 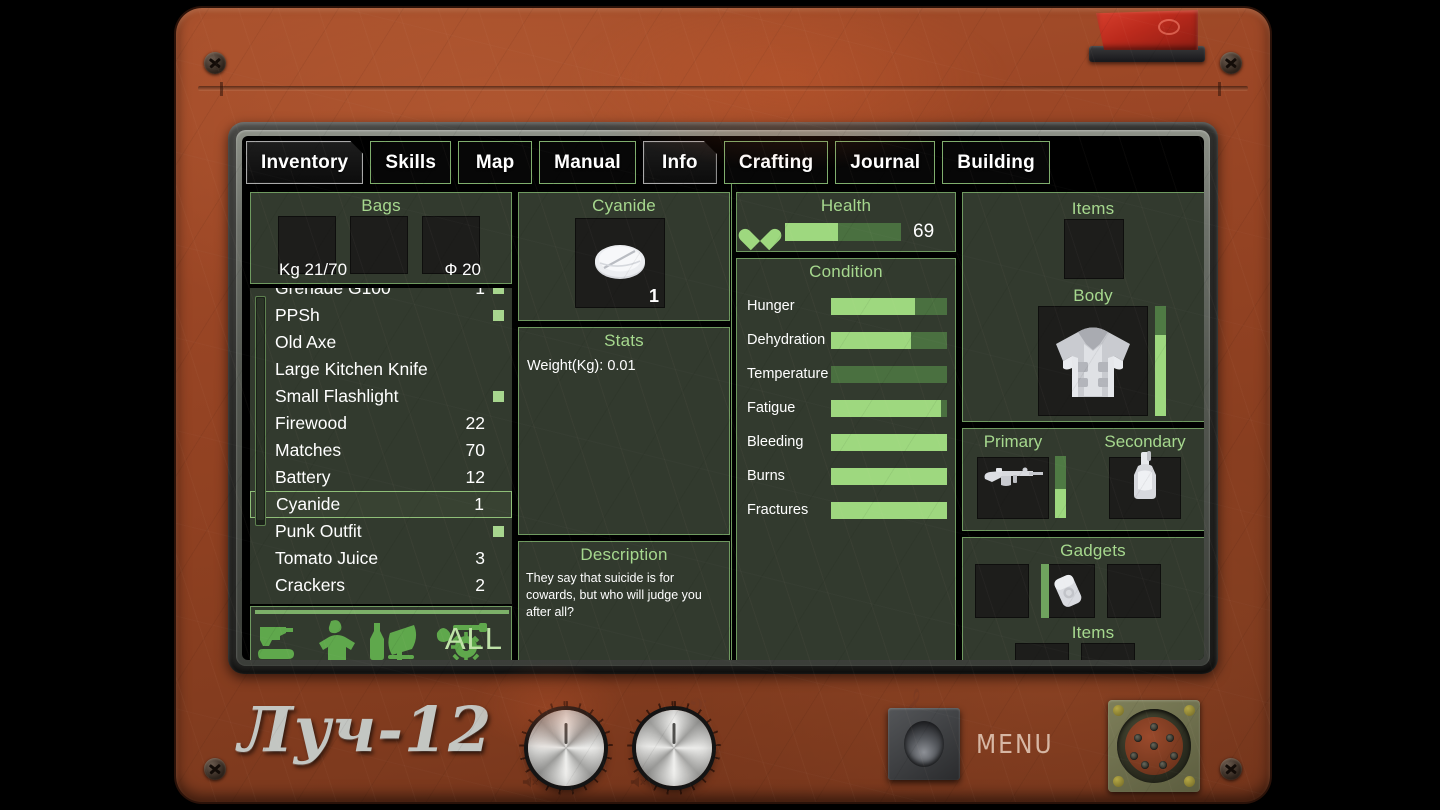 I want to click on inventory-row: Large Kitchen Knife, so click(x=381, y=369).